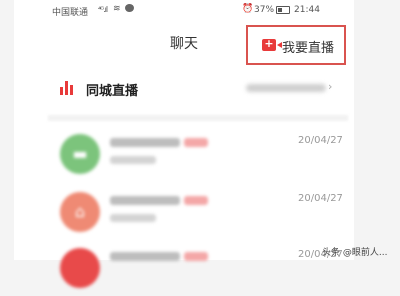 The height and width of the screenshot is (296, 400). I want to click on avatar: ⌂, so click(80, 212).